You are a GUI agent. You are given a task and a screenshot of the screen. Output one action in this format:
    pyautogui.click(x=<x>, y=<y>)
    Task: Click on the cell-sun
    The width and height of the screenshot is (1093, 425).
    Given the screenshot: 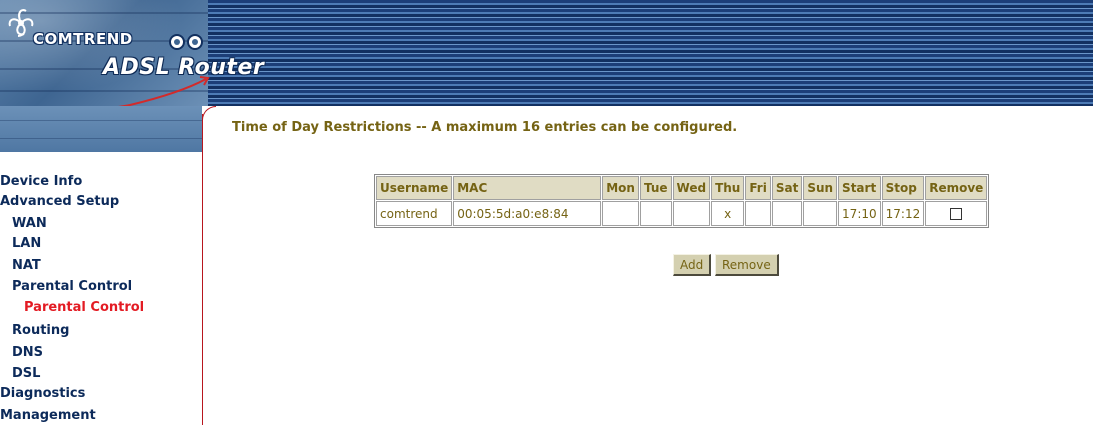 What is the action you would take?
    pyautogui.click(x=820, y=213)
    